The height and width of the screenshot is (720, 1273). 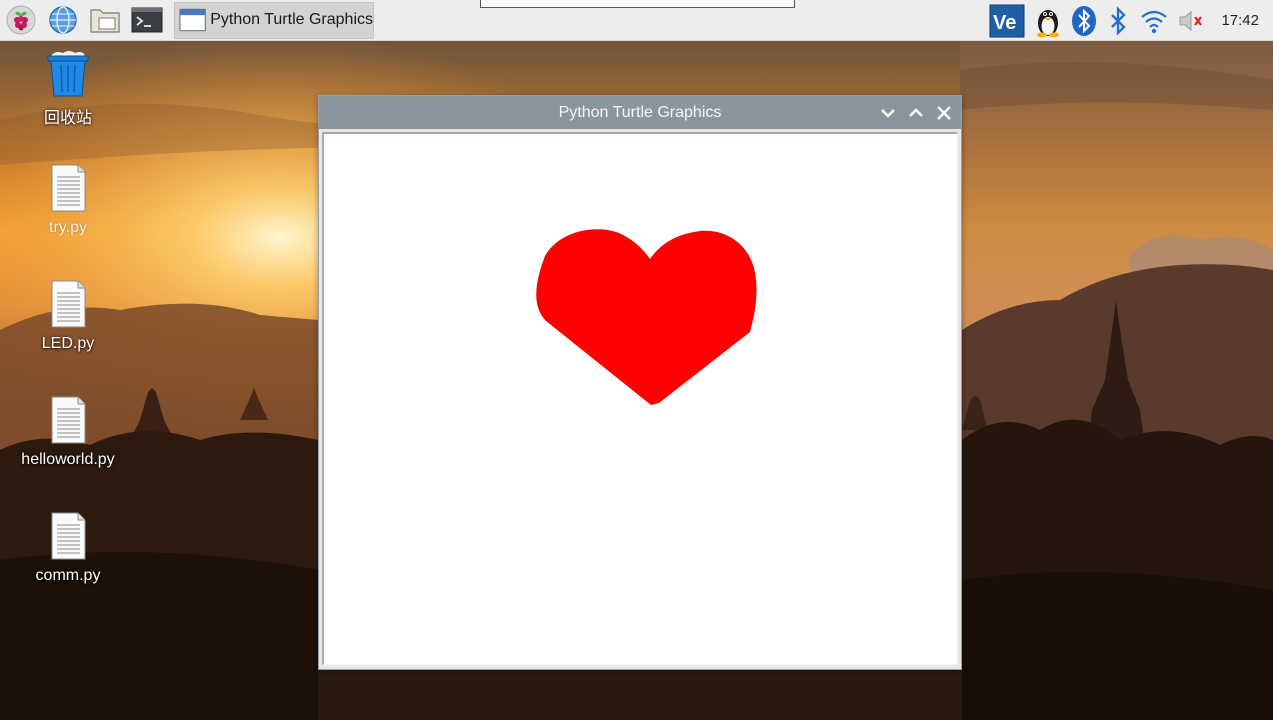 I want to click on minimize-button, so click(x=888, y=113).